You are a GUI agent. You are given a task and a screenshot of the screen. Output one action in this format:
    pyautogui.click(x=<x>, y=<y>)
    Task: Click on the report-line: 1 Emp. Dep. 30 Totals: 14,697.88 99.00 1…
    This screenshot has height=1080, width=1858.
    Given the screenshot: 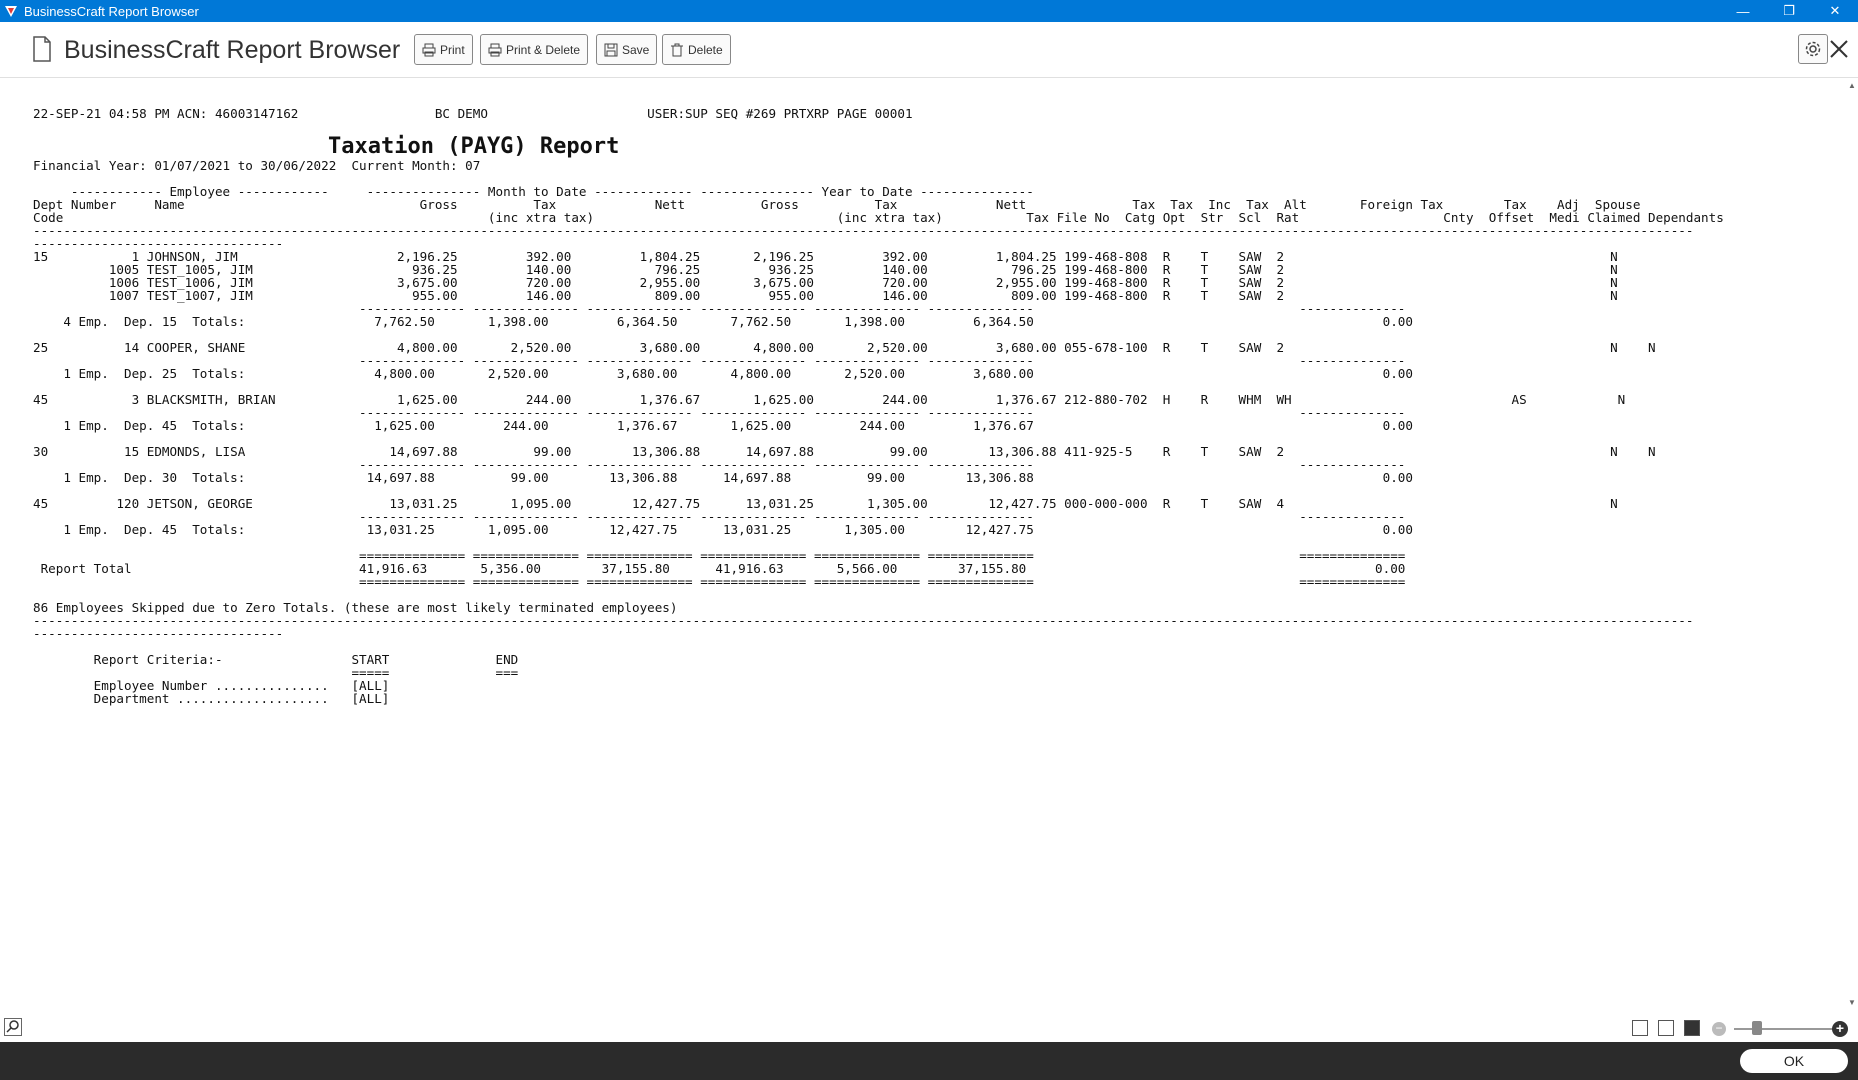 What is the action you would take?
    pyautogui.click(x=723, y=477)
    